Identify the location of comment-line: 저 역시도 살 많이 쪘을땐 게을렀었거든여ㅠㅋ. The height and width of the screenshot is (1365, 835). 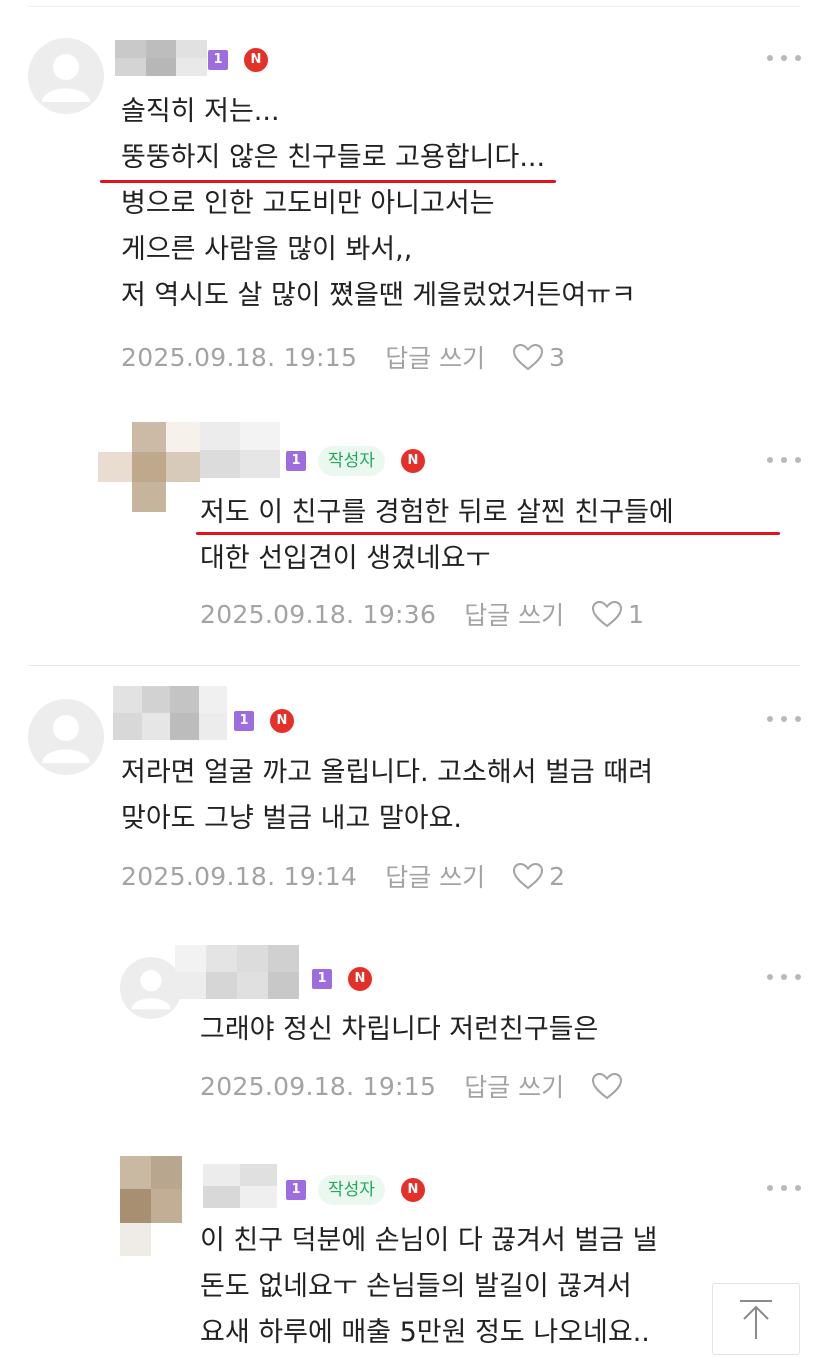
(378, 295).